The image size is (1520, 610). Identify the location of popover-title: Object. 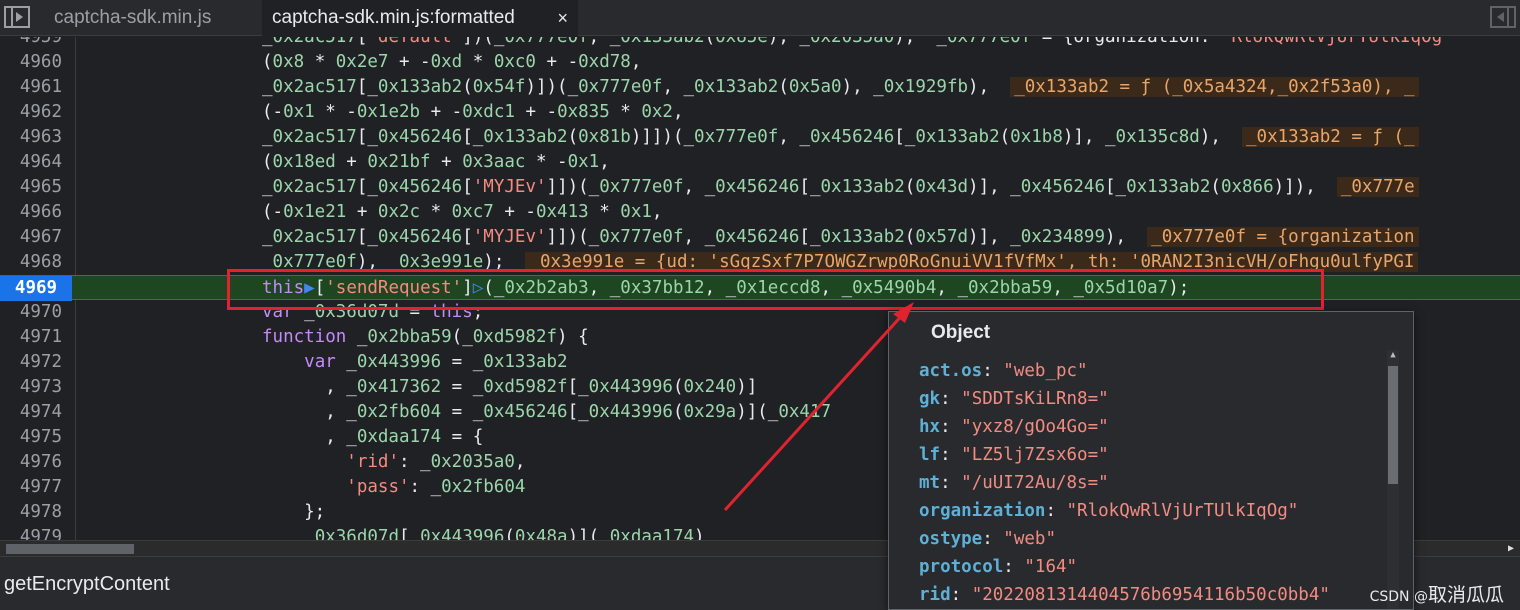
(961, 332).